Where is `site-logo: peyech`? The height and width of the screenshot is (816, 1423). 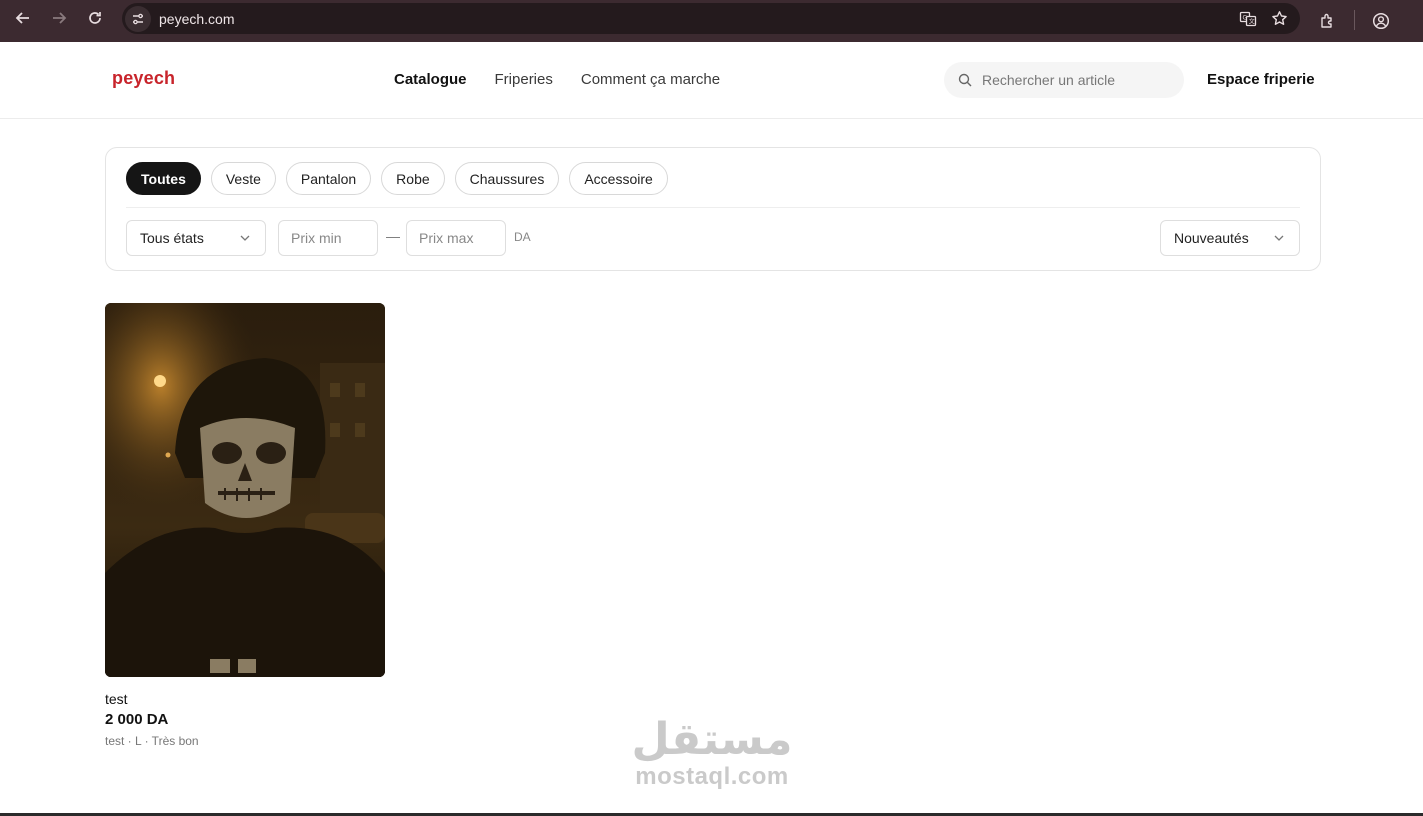 site-logo: peyech is located at coordinates (143, 78).